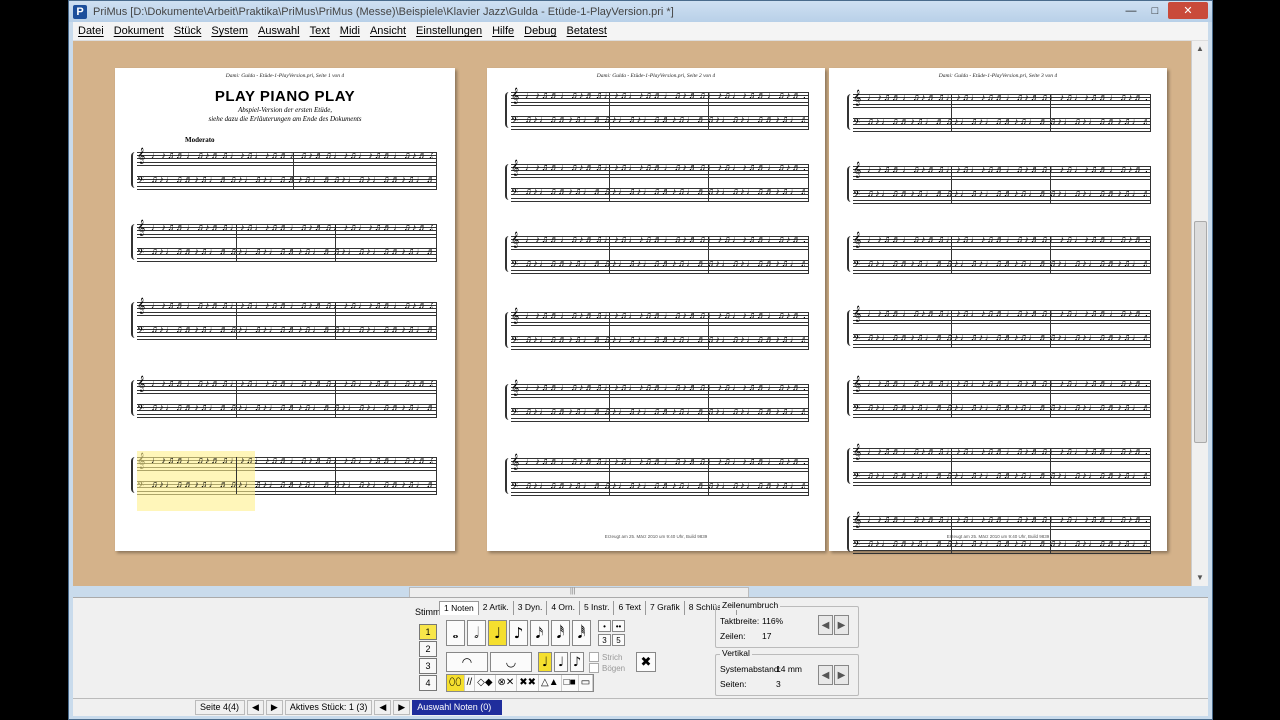 Image resolution: width=1280 pixels, height=720 pixels. I want to click on menu-midi: Midi, so click(350, 31).